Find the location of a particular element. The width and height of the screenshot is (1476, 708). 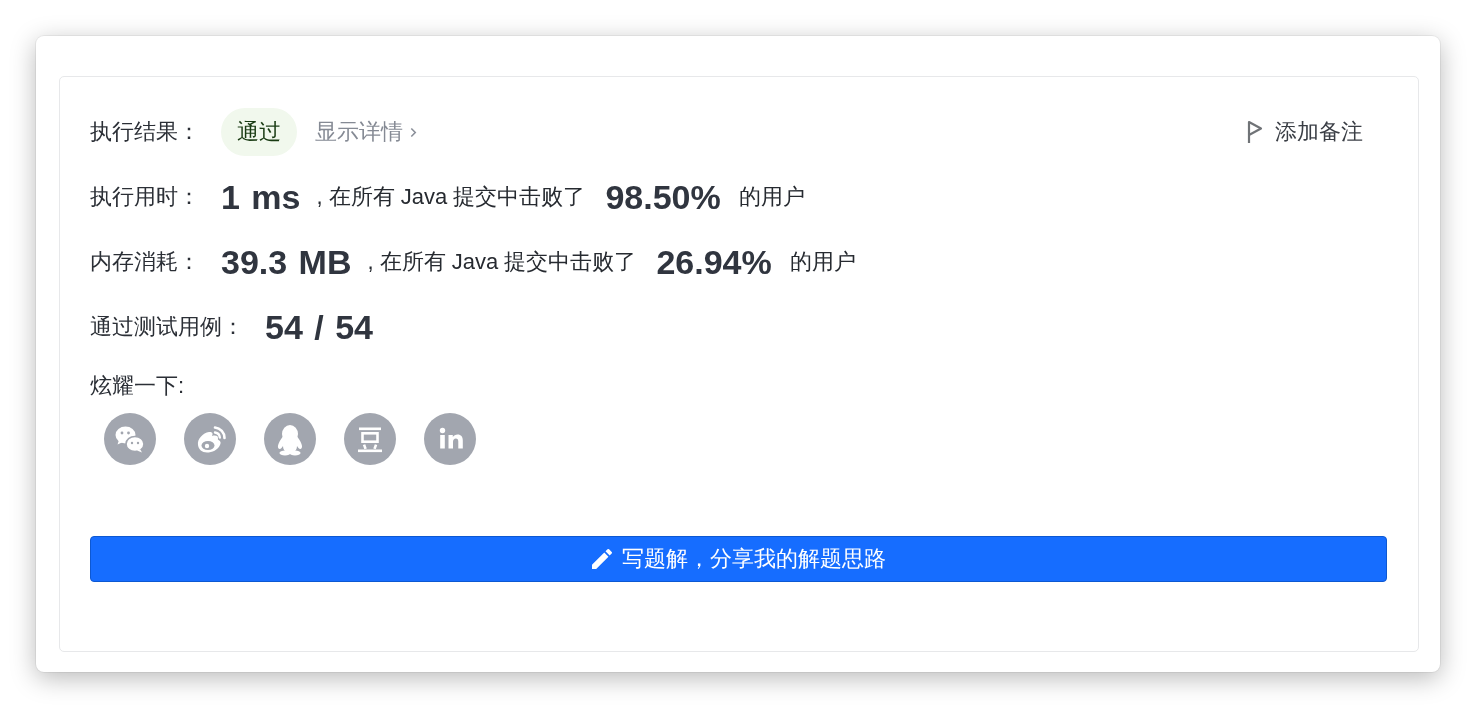

add-note-button: 添加备注 is located at coordinates (1305, 132).